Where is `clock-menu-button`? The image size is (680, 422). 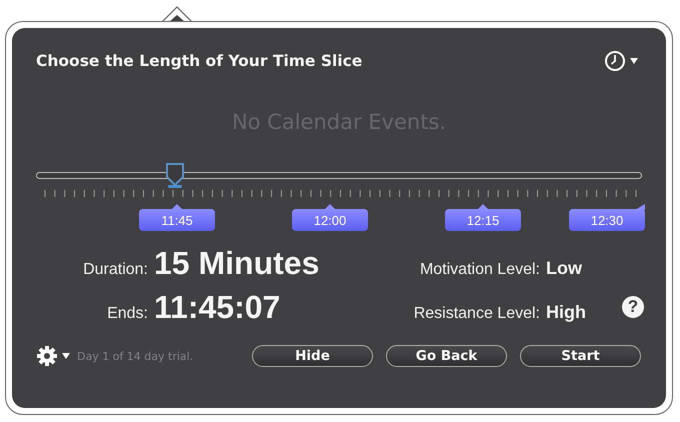
clock-menu-button is located at coordinates (621, 61).